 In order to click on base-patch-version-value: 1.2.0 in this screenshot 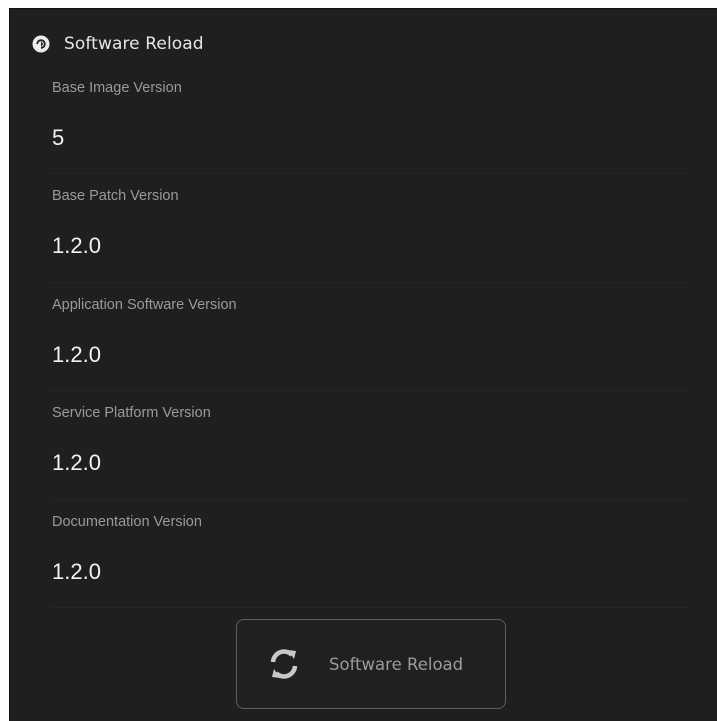, I will do `click(76, 245)`.